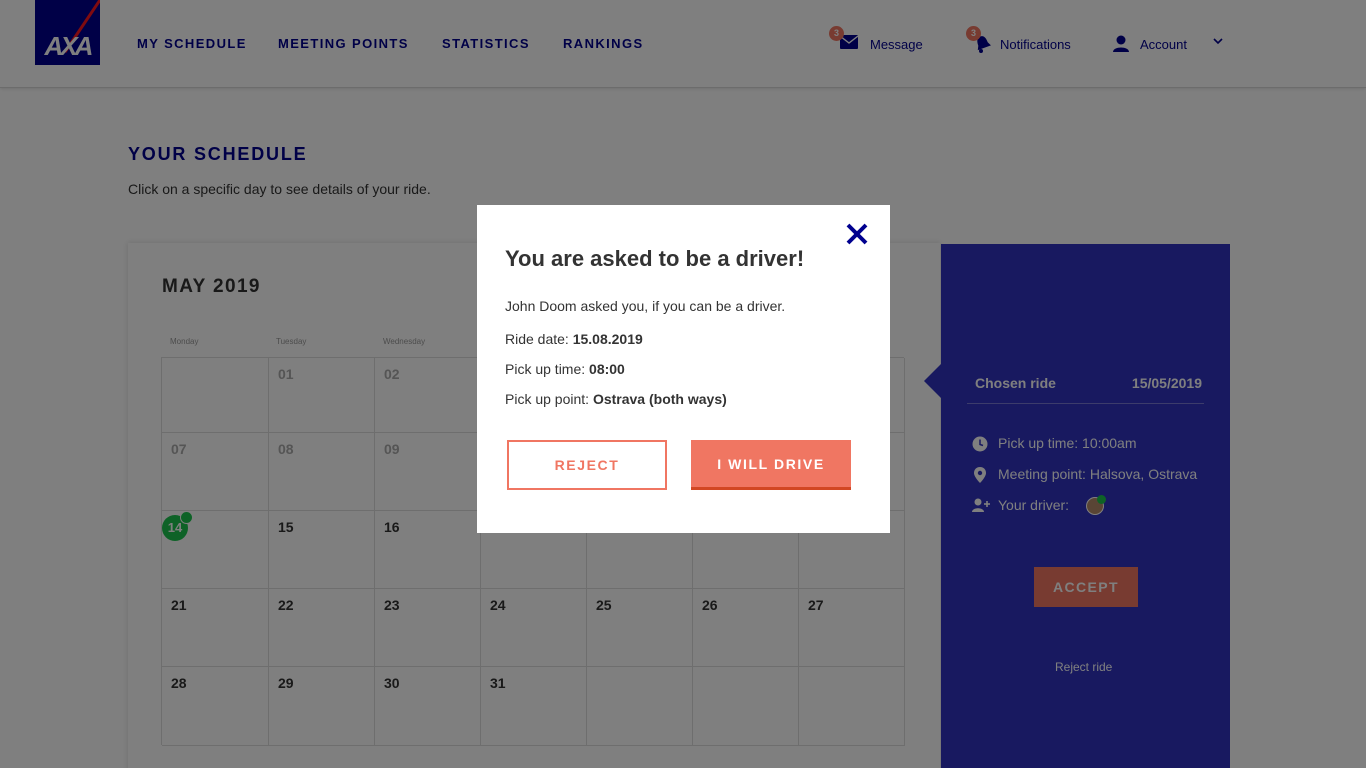 This screenshot has height=768, width=1366. I want to click on ride-date-row: Ride date: 15.08.2019, so click(574, 339).